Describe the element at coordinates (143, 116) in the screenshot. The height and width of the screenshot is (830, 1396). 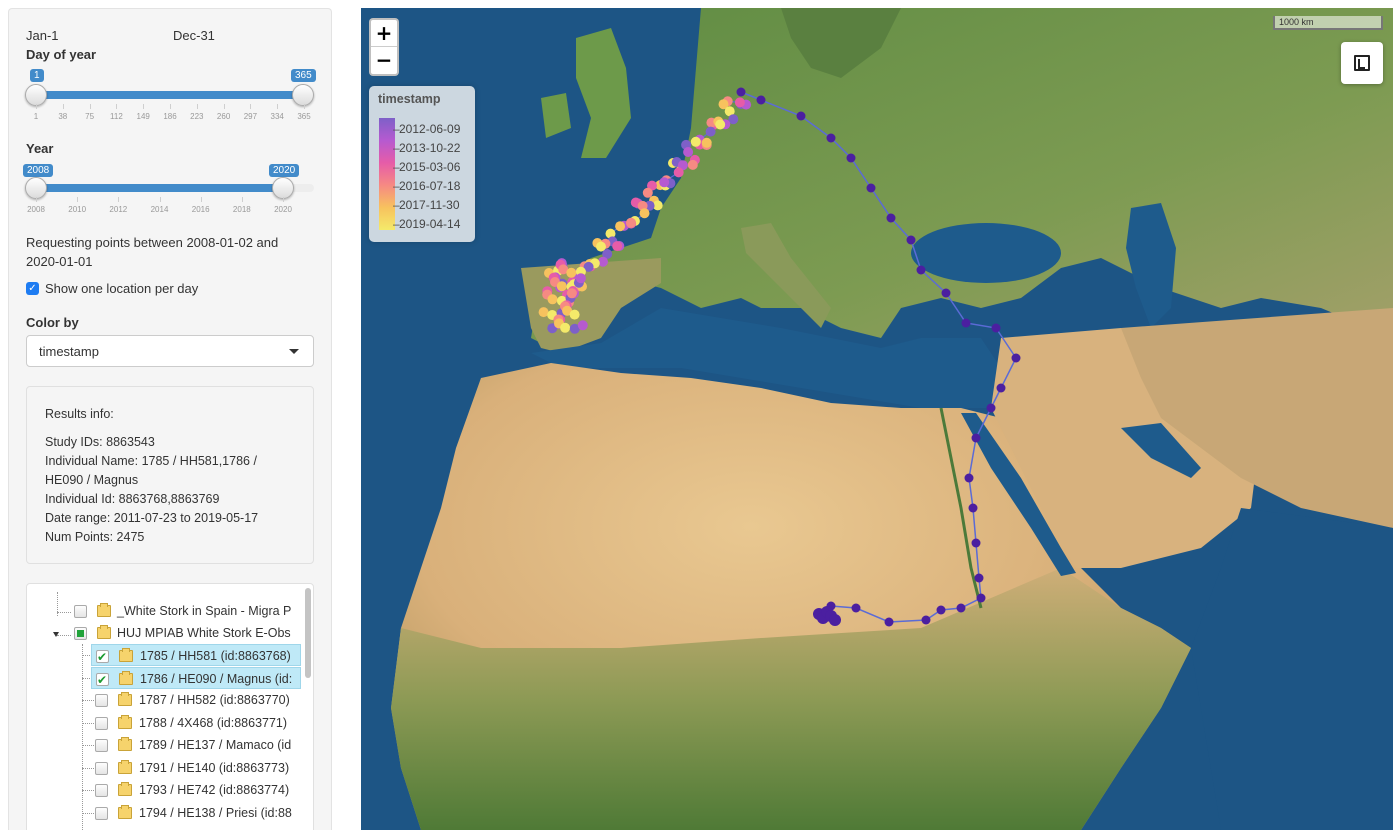
I see `day-grid-label: 149` at that location.